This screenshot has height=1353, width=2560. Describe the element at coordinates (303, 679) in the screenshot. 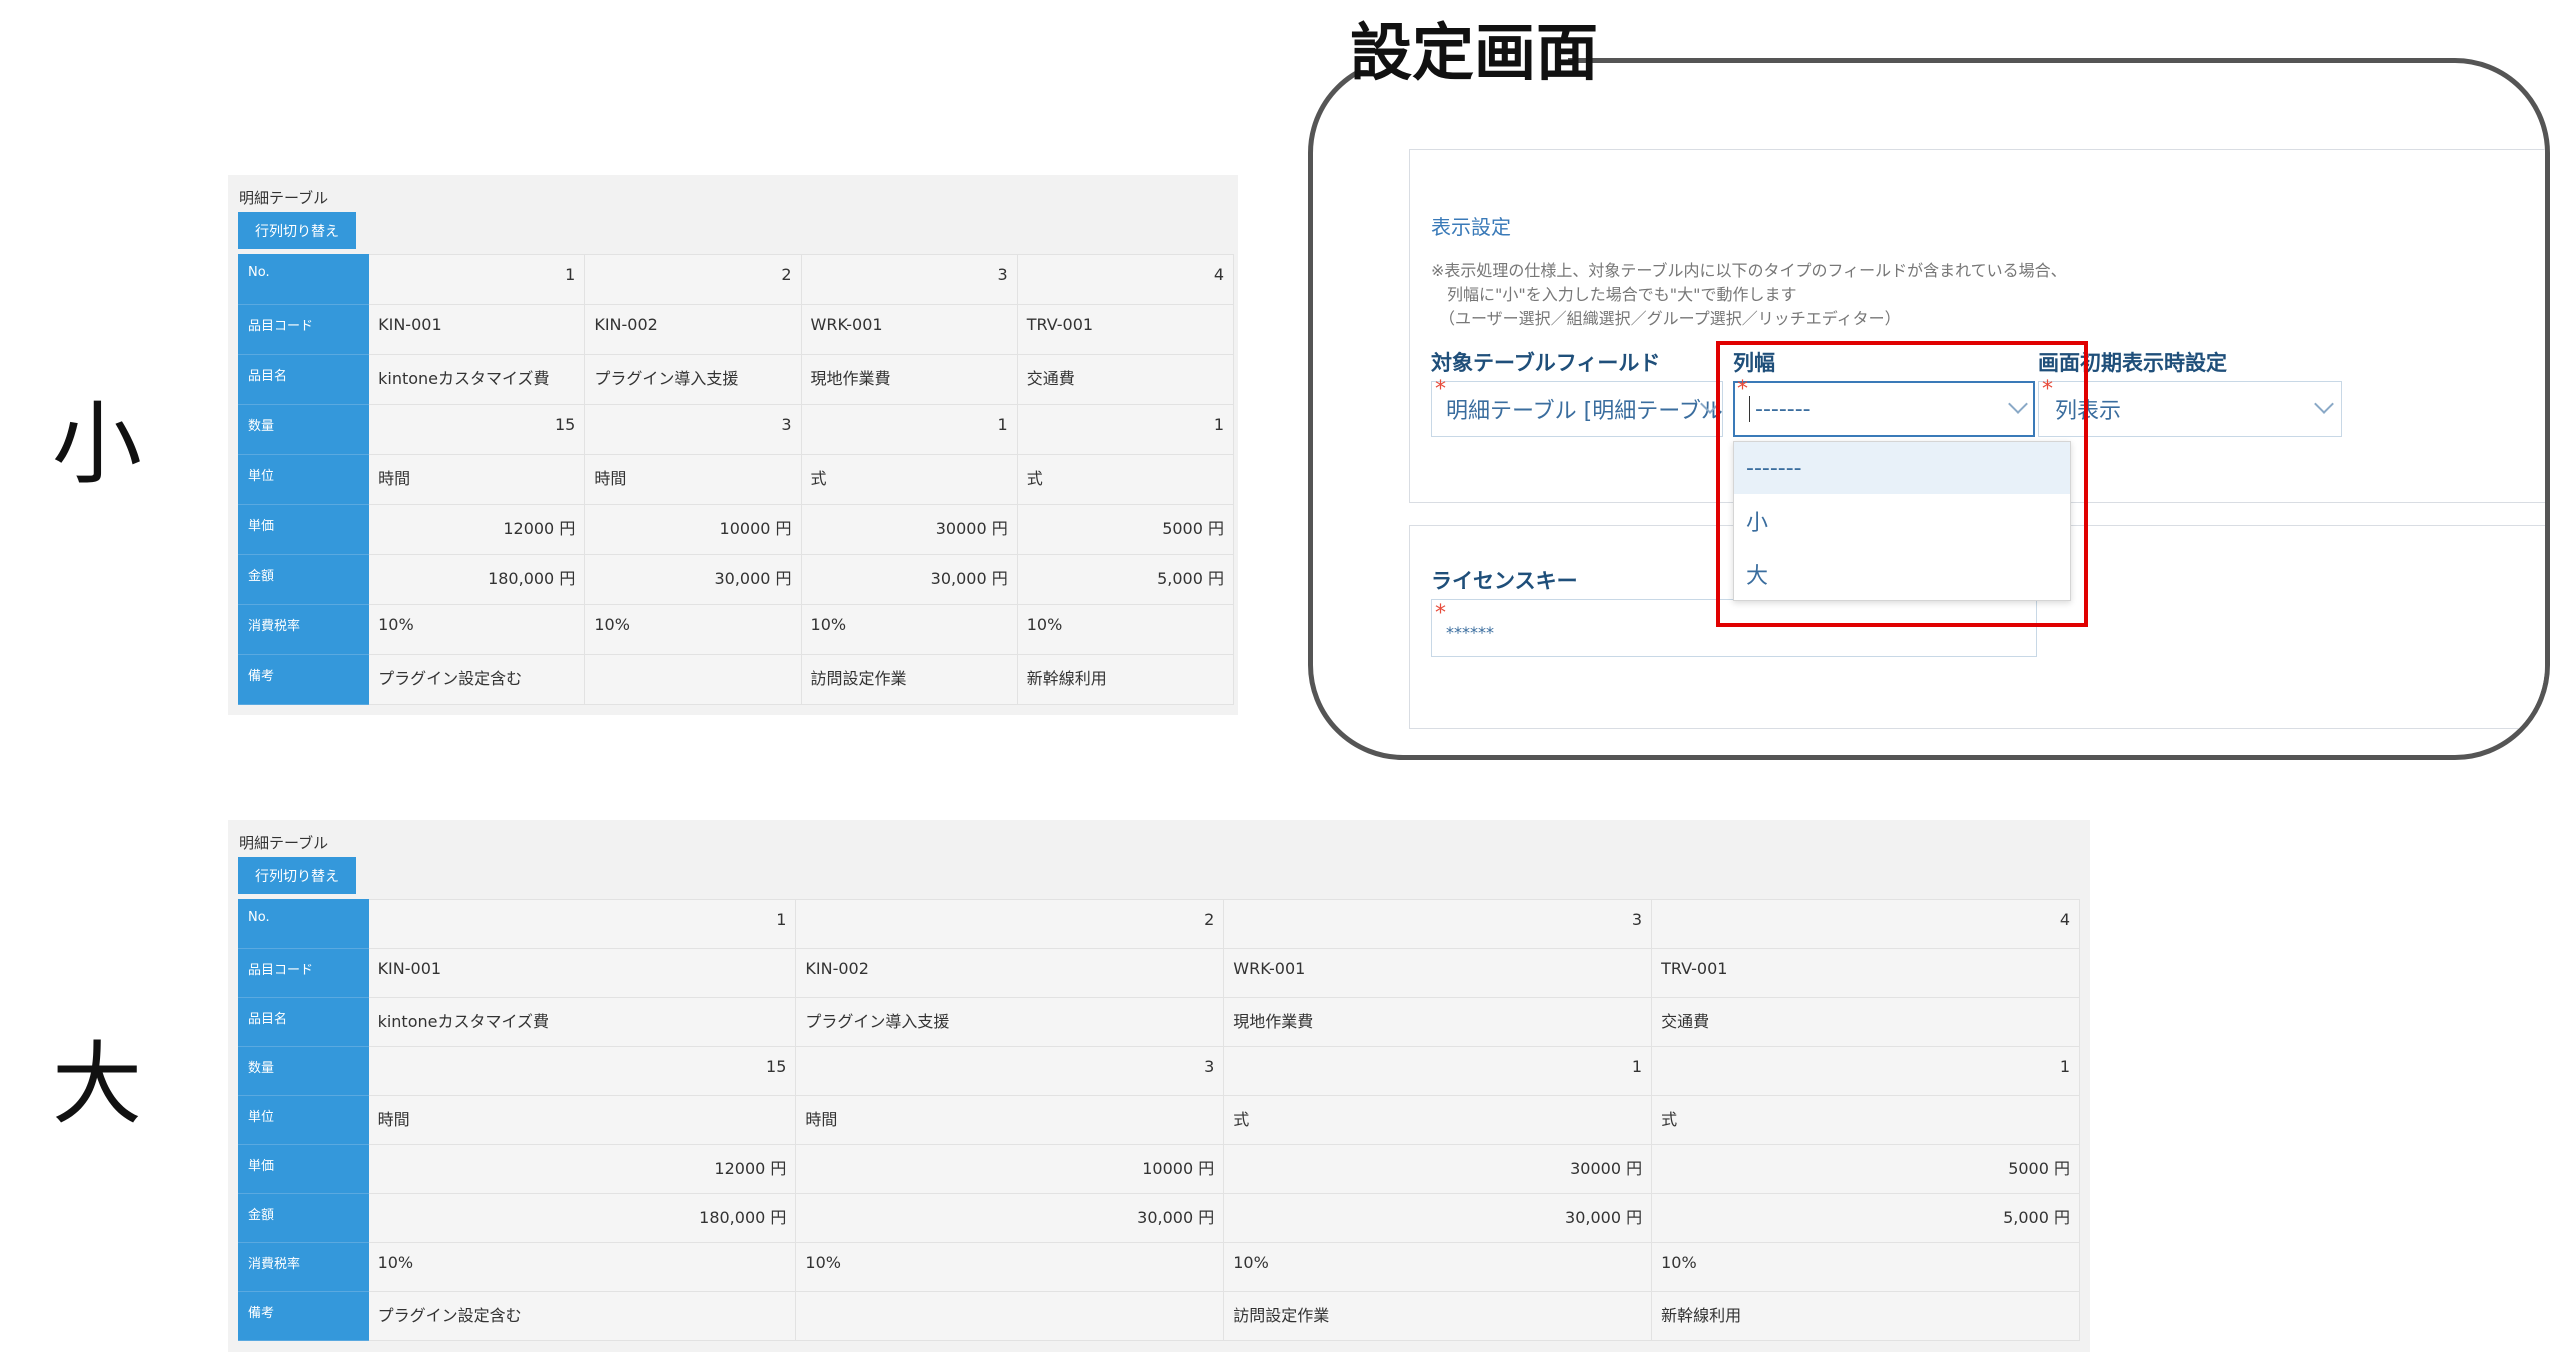

I see `row-header: 備考` at that location.